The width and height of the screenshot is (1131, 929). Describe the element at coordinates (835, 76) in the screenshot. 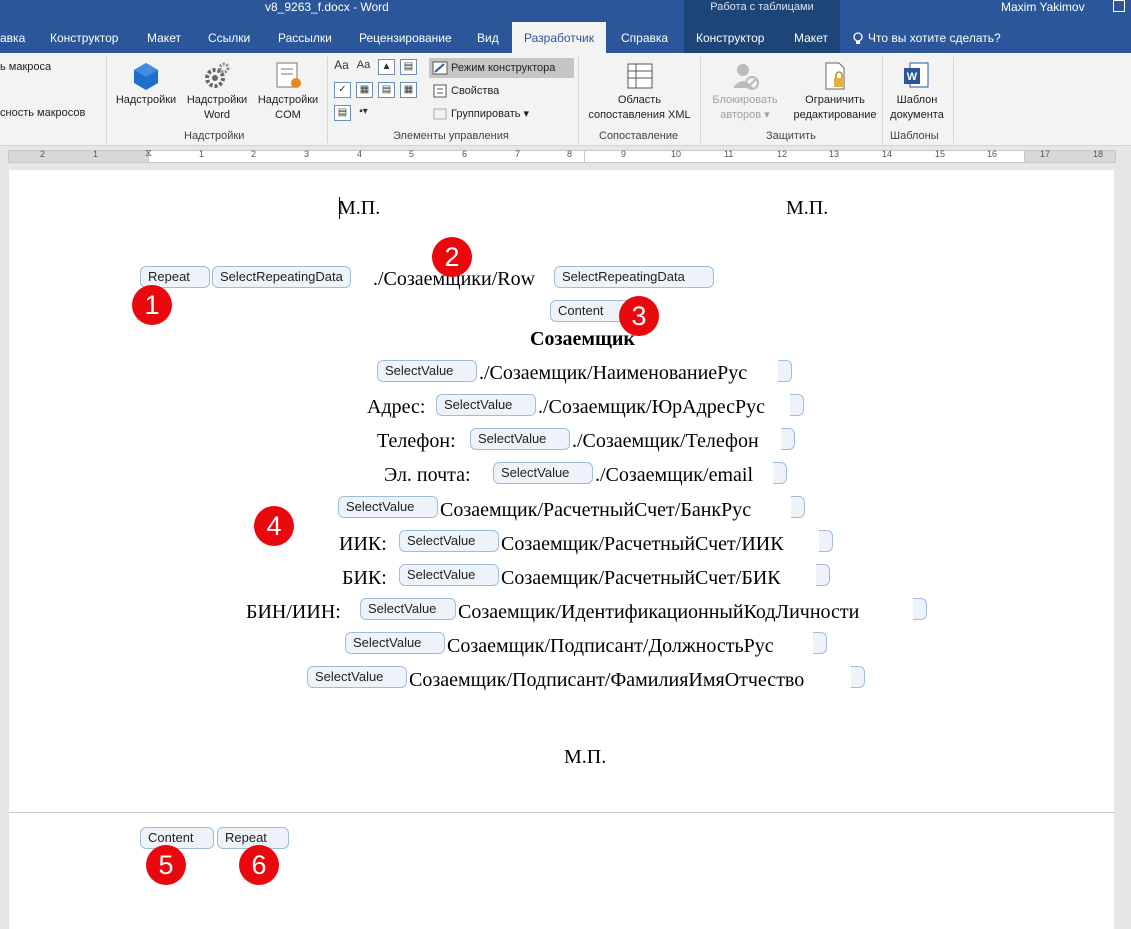

I see `lock-document-icon` at that location.